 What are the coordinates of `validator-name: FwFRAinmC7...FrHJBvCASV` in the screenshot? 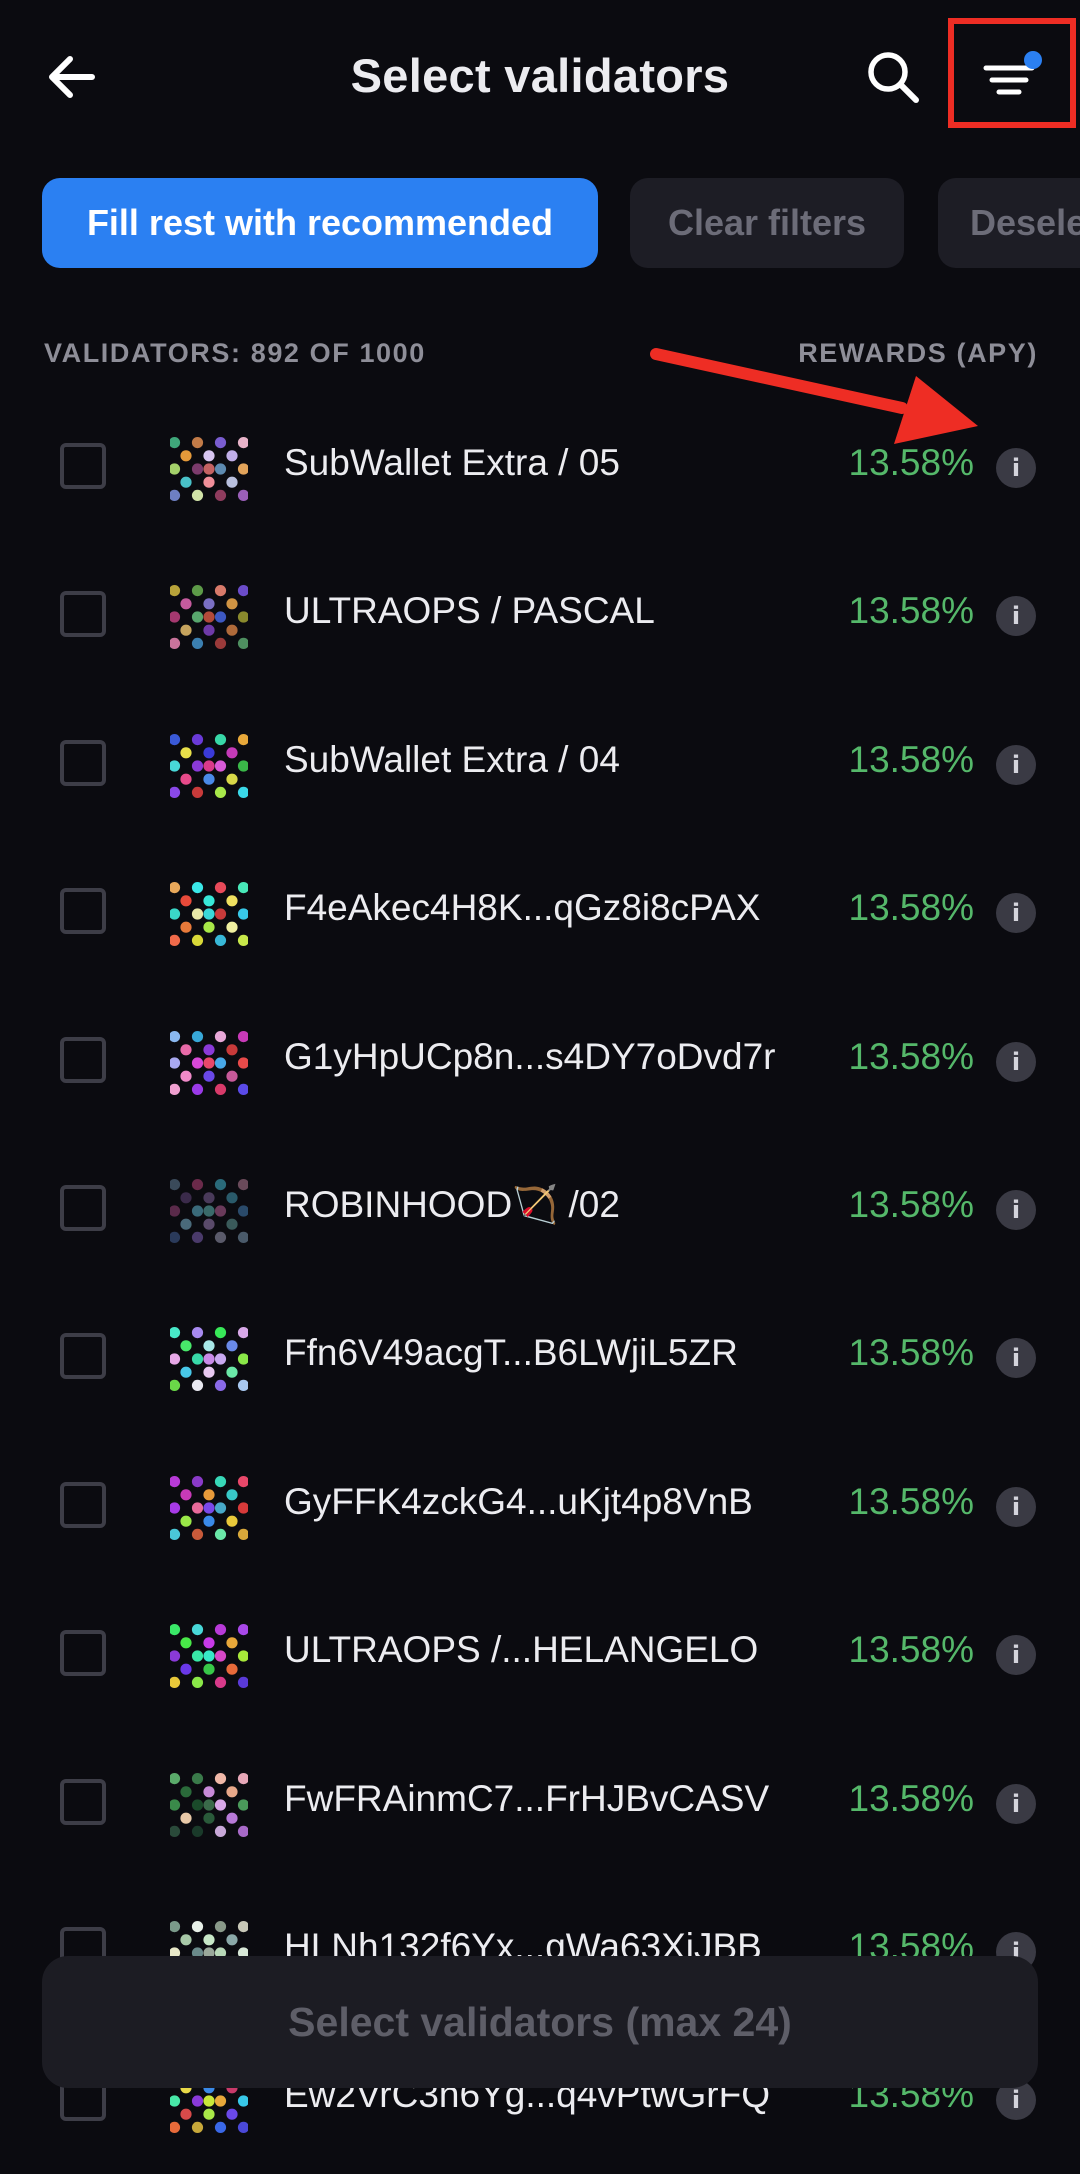 It's located at (527, 1798).